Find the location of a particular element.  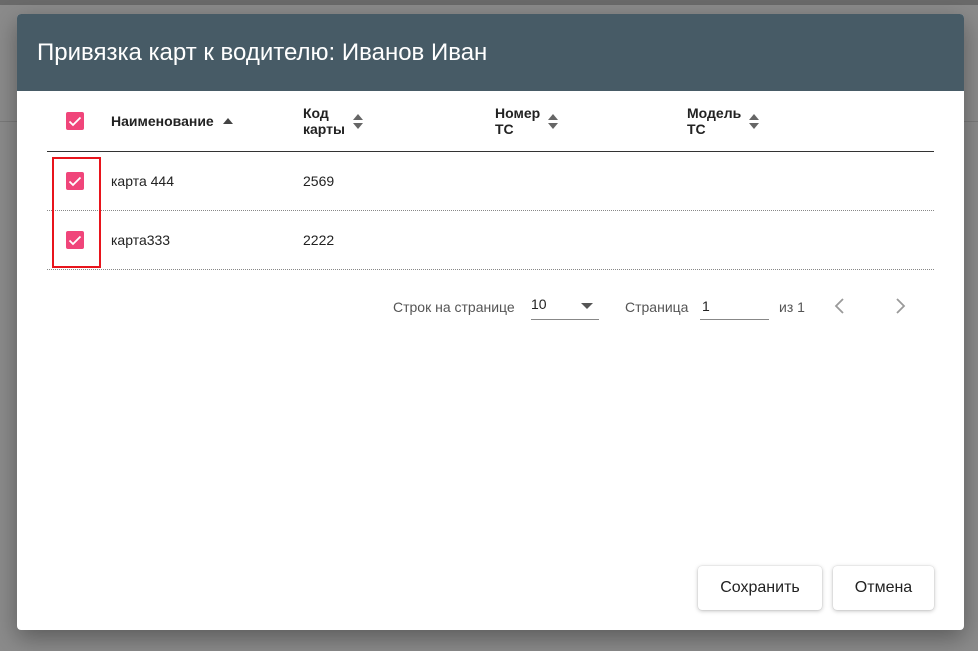

column-header-card-code-line1: Код is located at coordinates (316, 113).